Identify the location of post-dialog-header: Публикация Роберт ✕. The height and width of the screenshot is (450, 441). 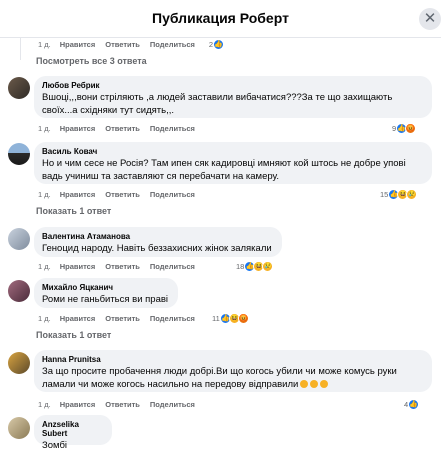
(220, 19).